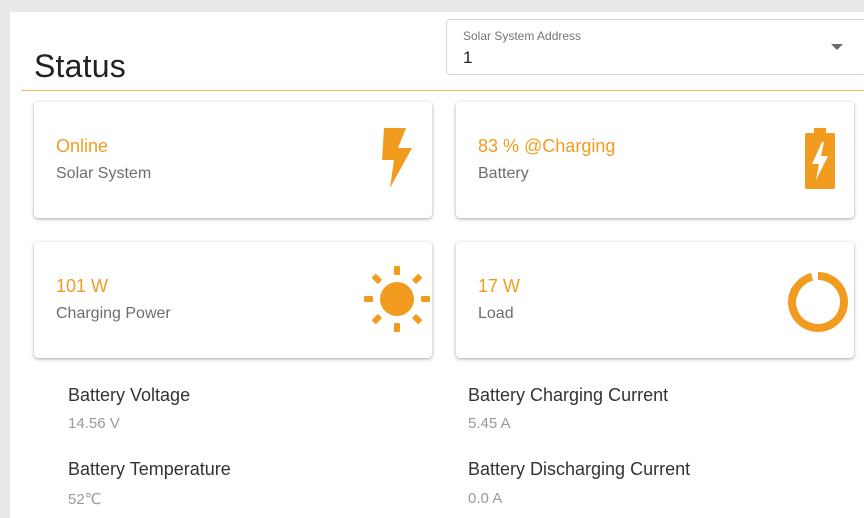 This screenshot has height=518, width=864. Describe the element at coordinates (468, 57) in the screenshot. I see `address-select-value: 1` at that location.